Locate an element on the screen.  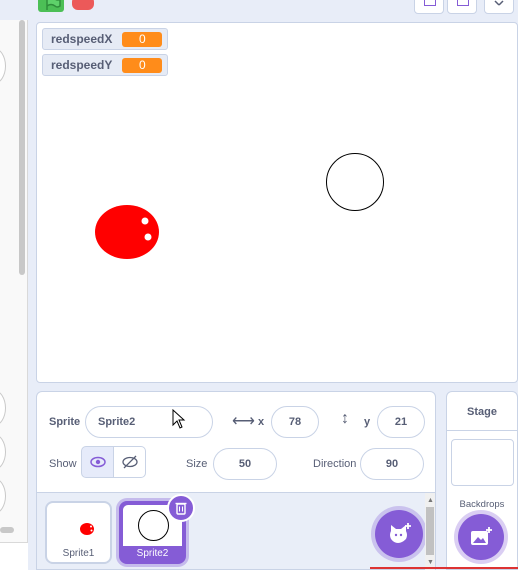
small-stage-button is located at coordinates (429, 7).